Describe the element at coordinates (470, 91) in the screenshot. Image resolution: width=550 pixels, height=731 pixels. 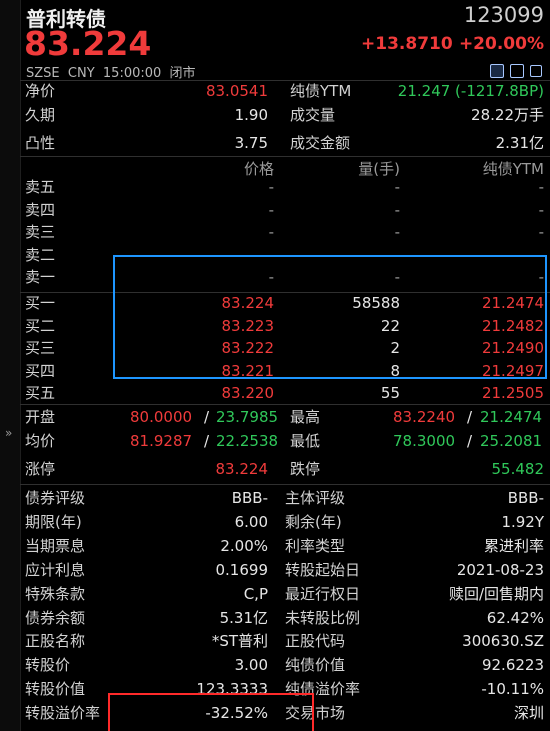
I see `bond-ytm: 21.247 (-1217.8BP)` at that location.